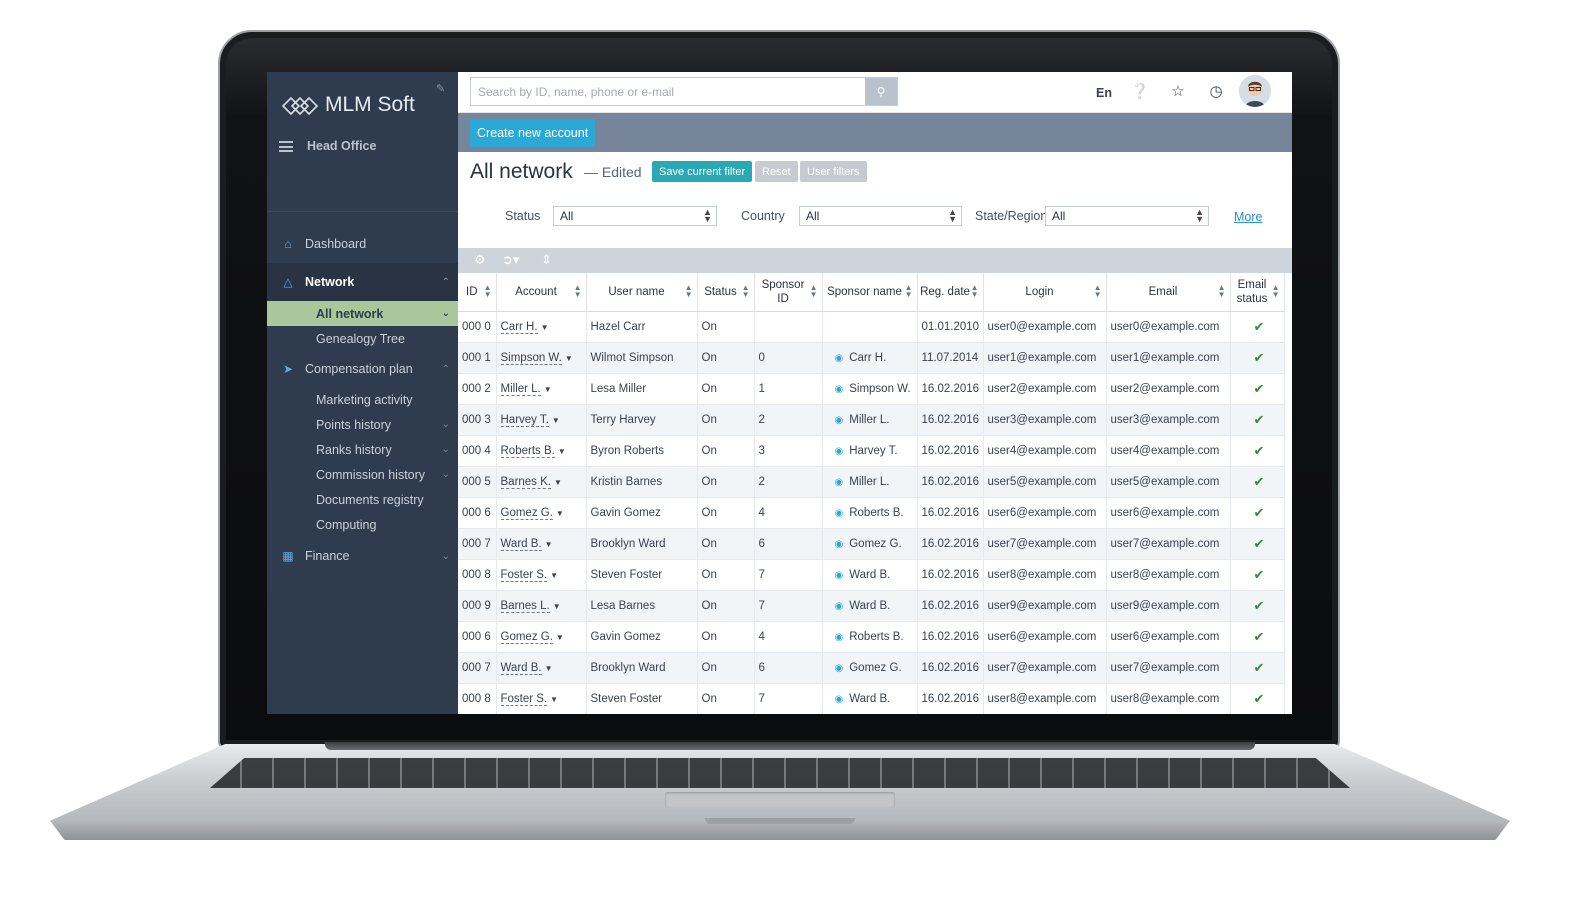  I want to click on sidebar-item-finance: ▦ Finance ⌄, so click(362, 556).